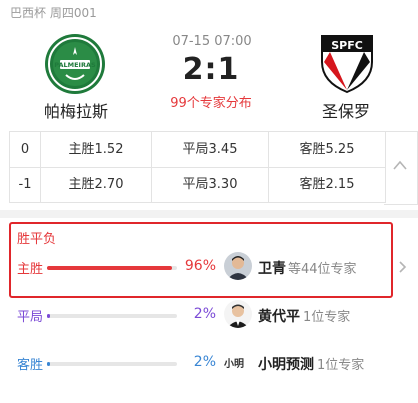  Describe the element at coordinates (37, 239) in the screenshot. I see `prediction-title: 胜平负` at that location.